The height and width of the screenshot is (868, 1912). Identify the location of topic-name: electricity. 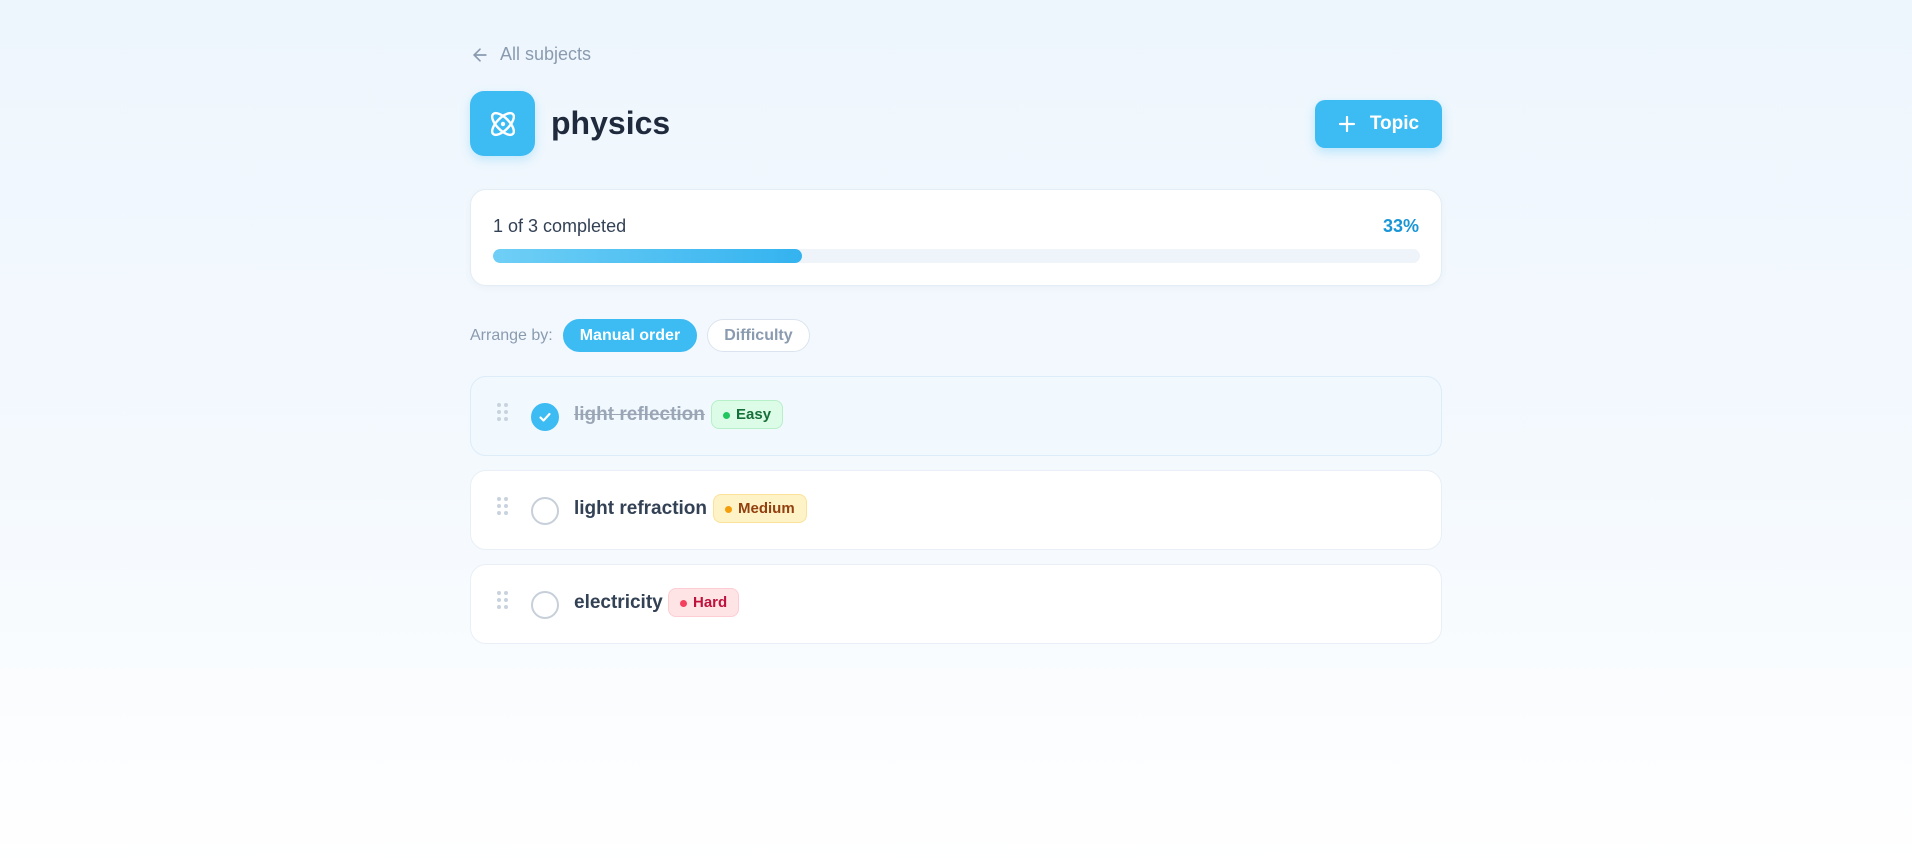
(618, 602).